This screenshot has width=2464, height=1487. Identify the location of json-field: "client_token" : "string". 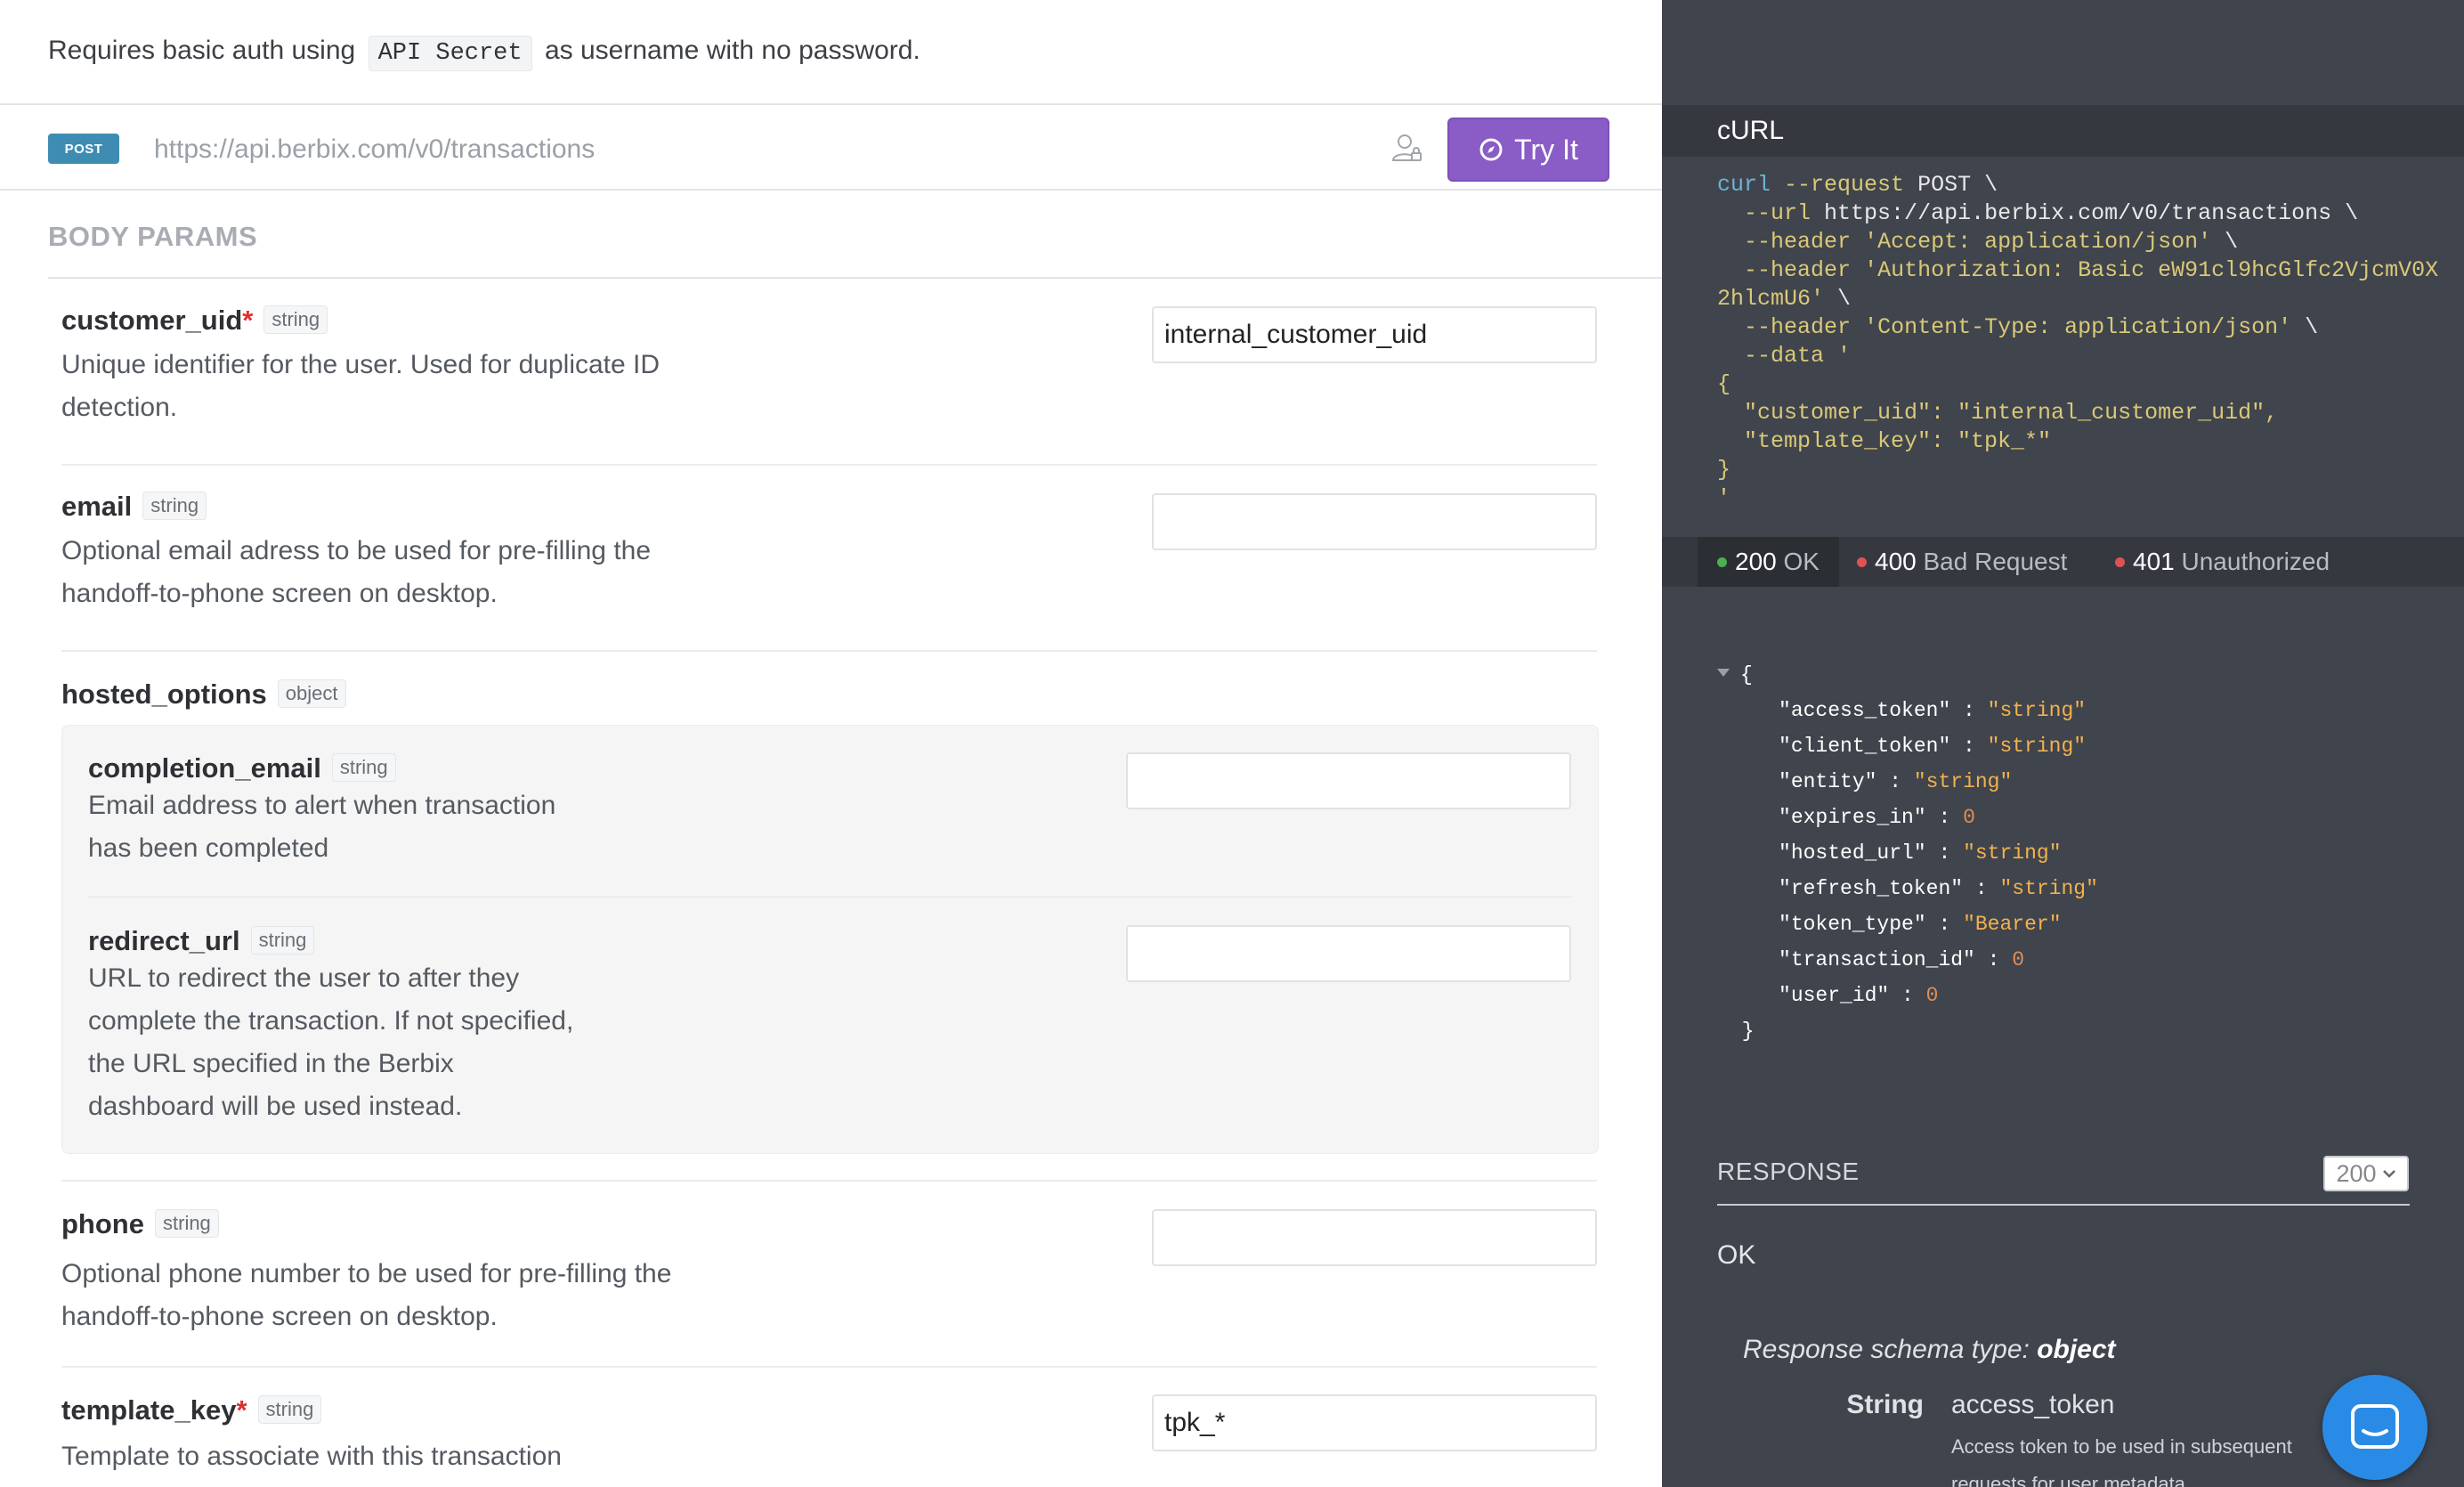
(1933, 746).